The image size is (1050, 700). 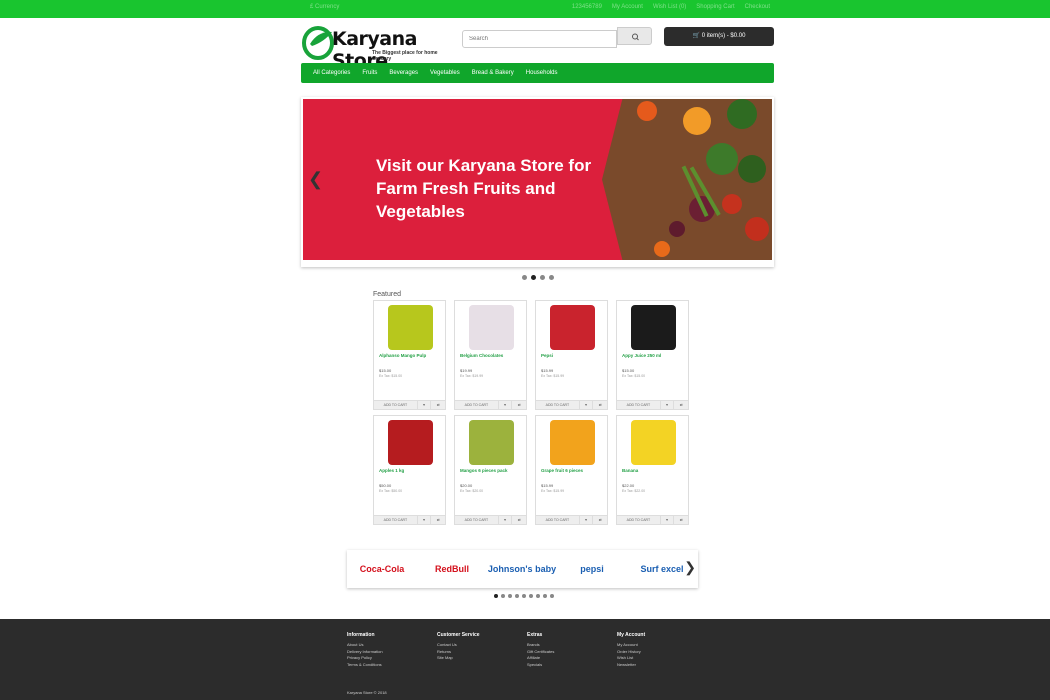 What do you see at coordinates (715, 7) in the screenshot?
I see `shopping-cart-link: Shopping Cart` at bounding box center [715, 7].